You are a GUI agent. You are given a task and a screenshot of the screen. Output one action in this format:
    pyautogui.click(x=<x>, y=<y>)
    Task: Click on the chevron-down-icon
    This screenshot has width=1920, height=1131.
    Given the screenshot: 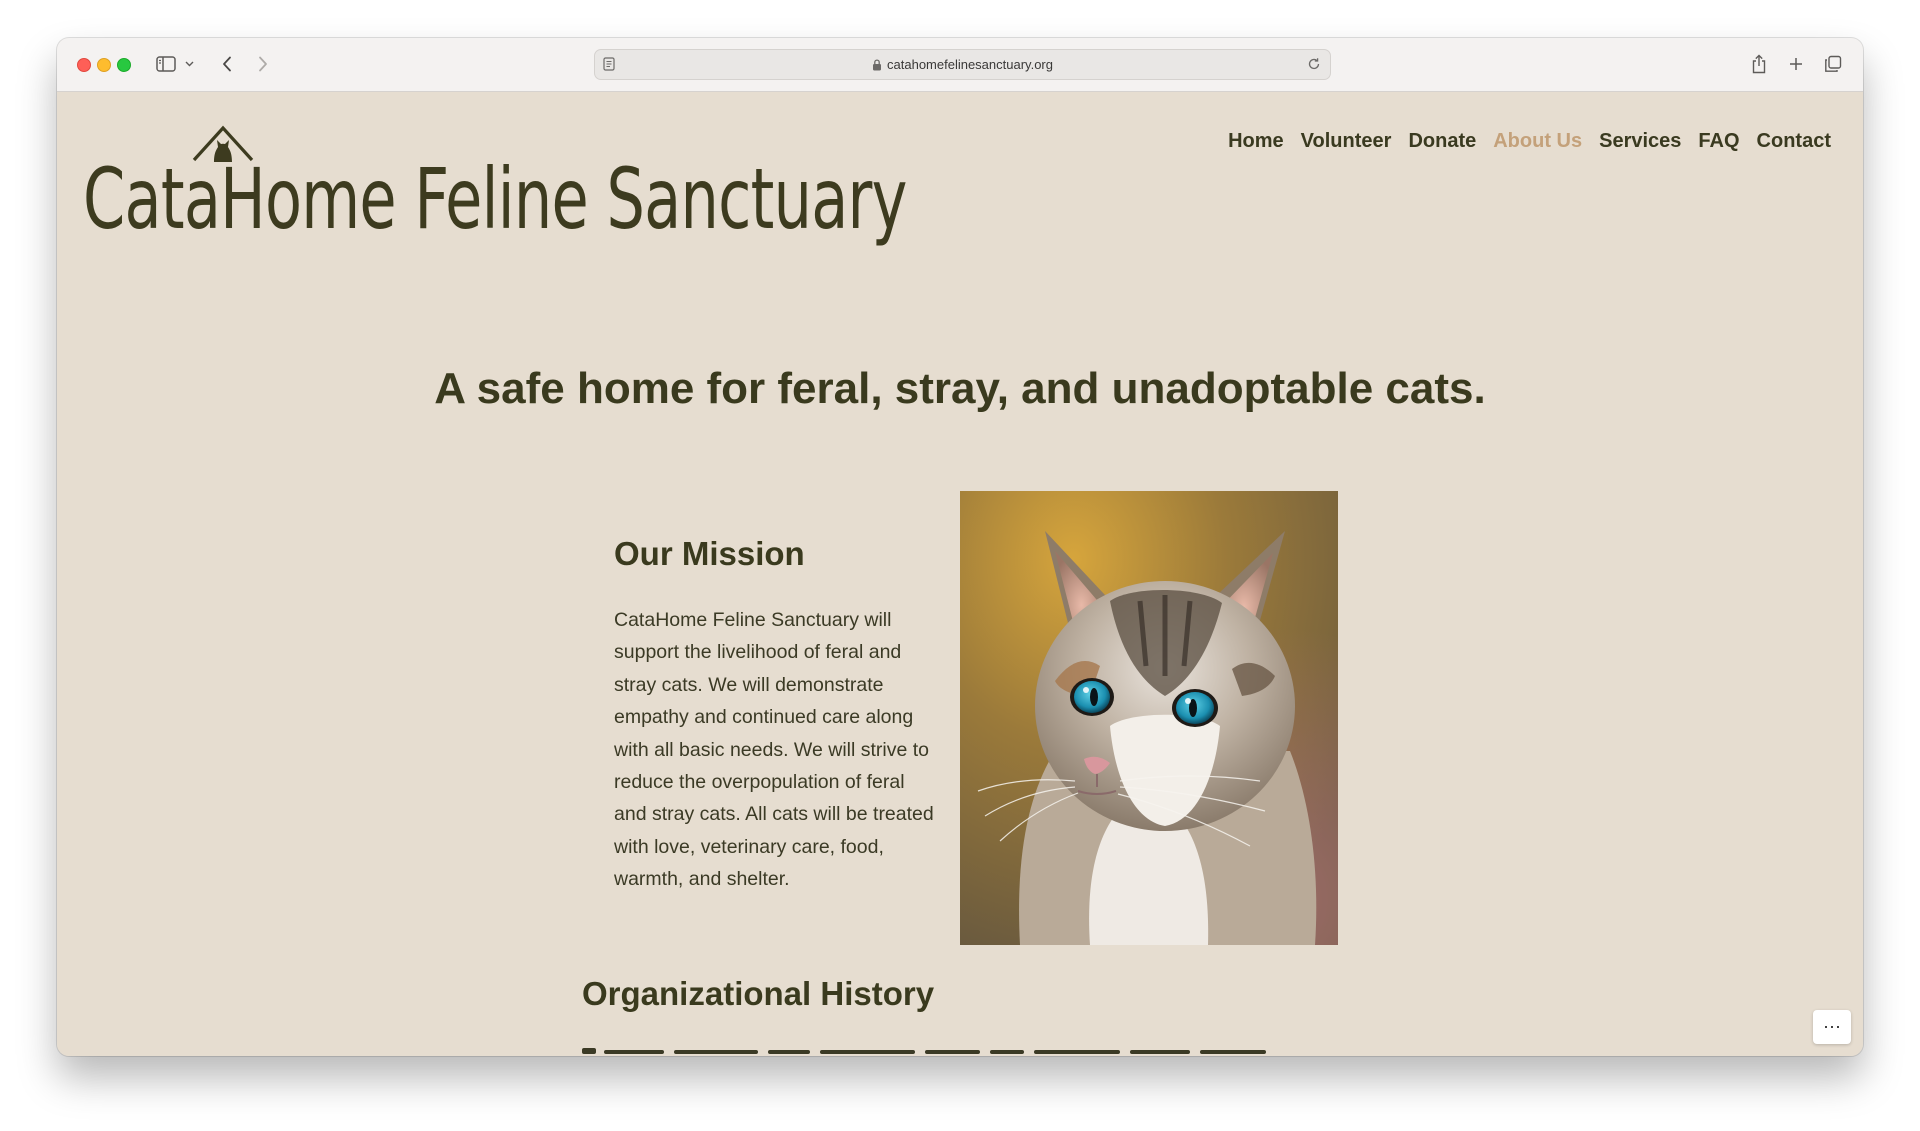 What is the action you would take?
    pyautogui.click(x=189, y=64)
    